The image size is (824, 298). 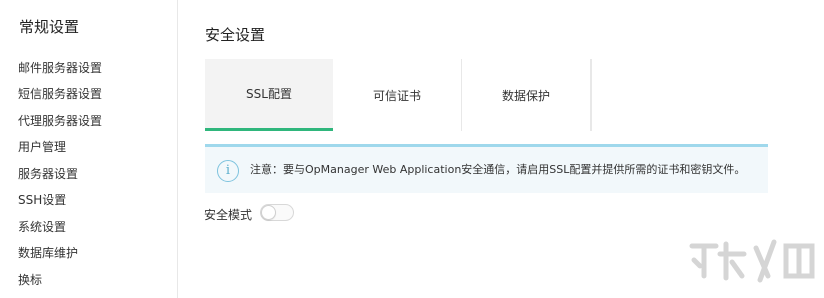 What do you see at coordinates (228, 171) in the screenshot?
I see `info-icon: i` at bounding box center [228, 171].